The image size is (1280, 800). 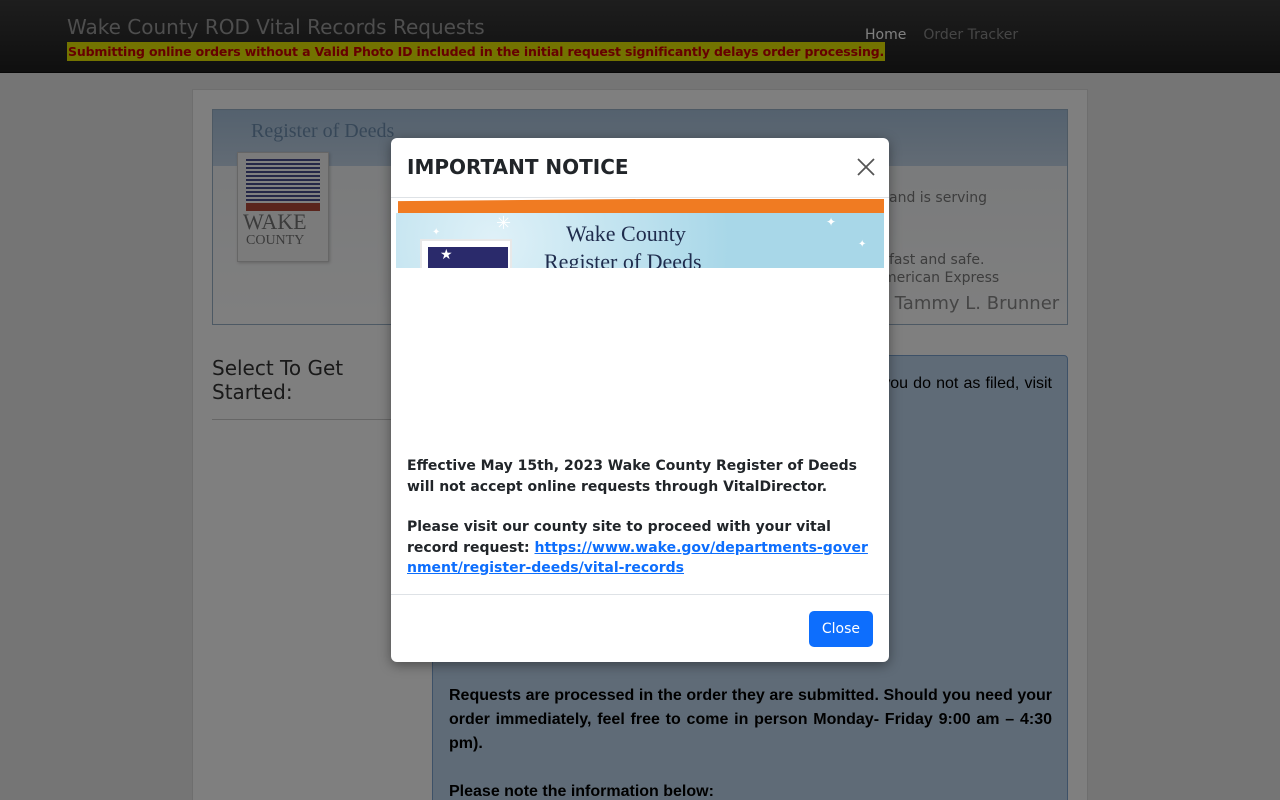 What do you see at coordinates (518, 167) in the screenshot?
I see `modal-title: IMPORTANT NOTICE` at bounding box center [518, 167].